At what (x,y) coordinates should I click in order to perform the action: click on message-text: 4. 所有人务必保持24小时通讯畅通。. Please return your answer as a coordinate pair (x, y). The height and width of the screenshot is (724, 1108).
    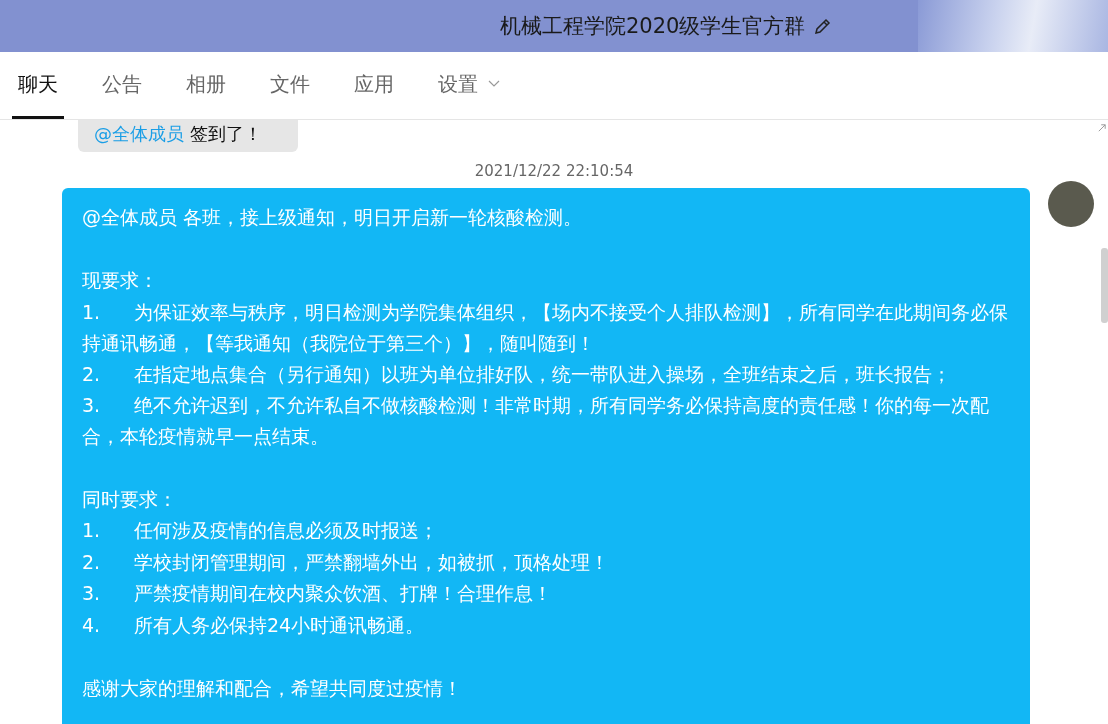
    Looking at the image, I should click on (254, 625).